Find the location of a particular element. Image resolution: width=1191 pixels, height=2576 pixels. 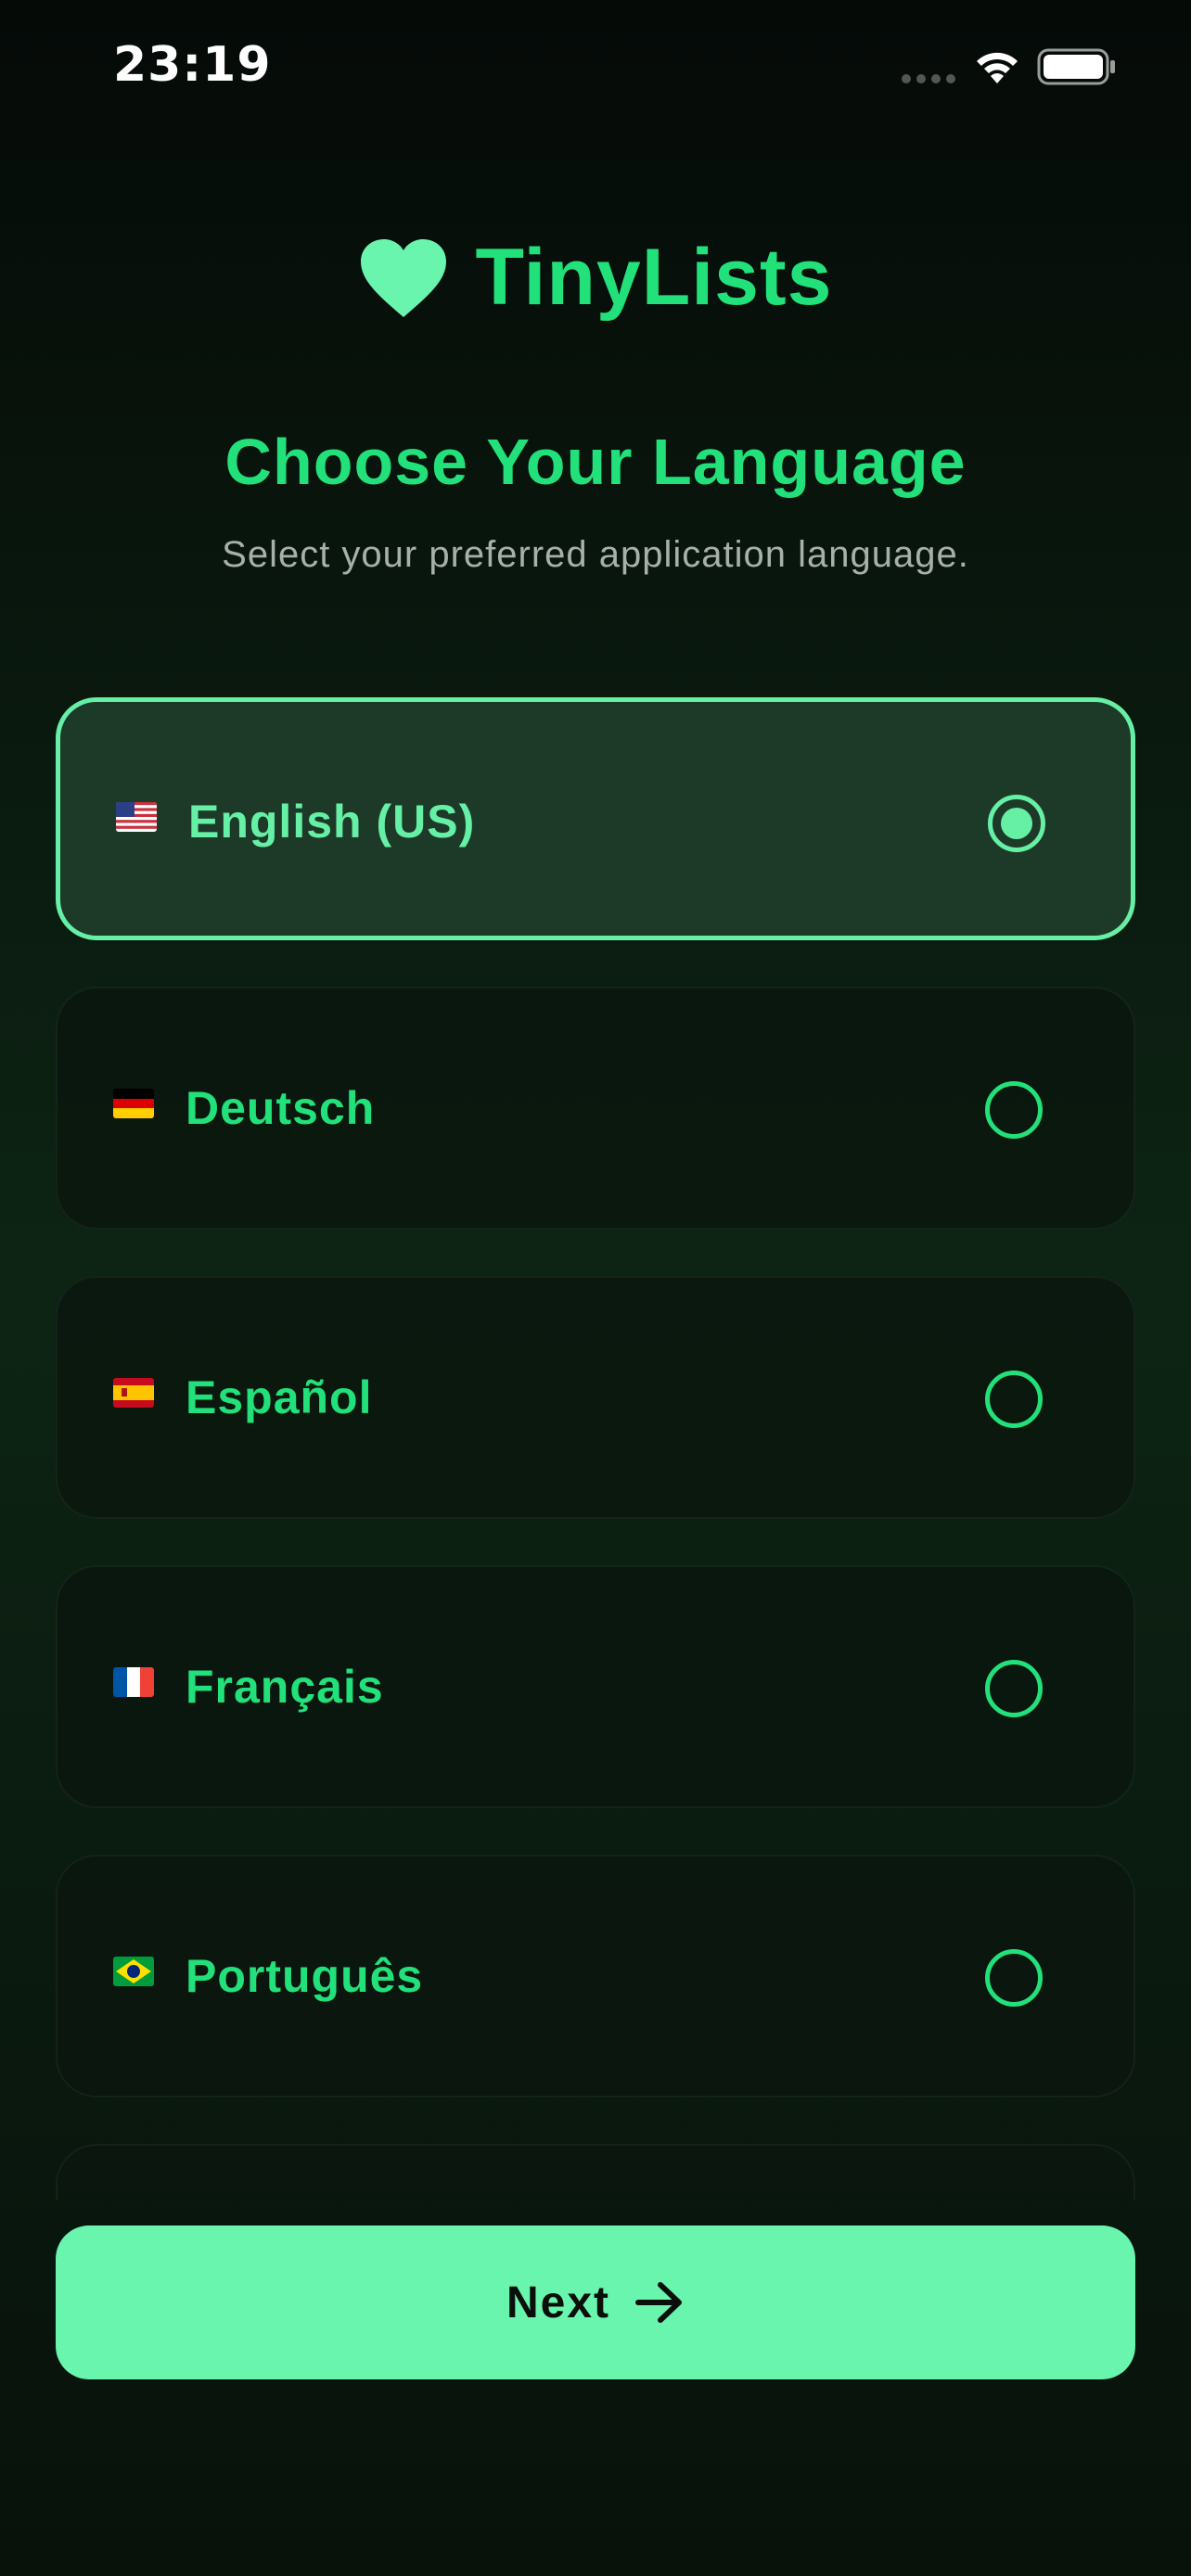

app-logo: TinyLists is located at coordinates (595, 278).